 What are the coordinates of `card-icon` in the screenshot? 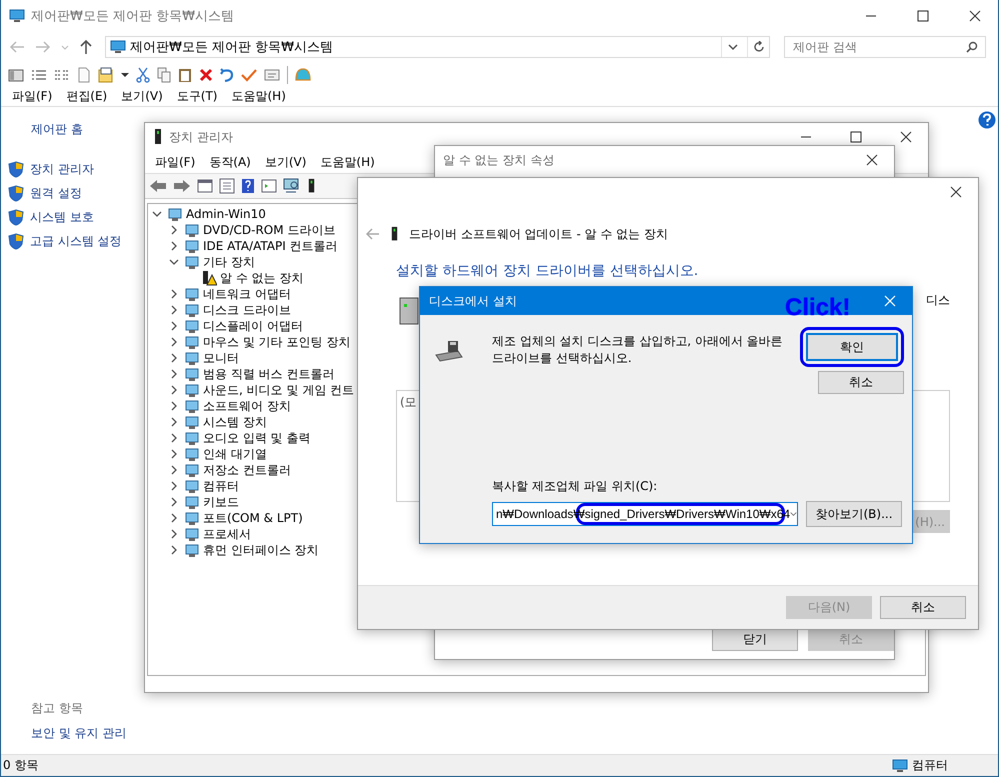 It's located at (272, 75).